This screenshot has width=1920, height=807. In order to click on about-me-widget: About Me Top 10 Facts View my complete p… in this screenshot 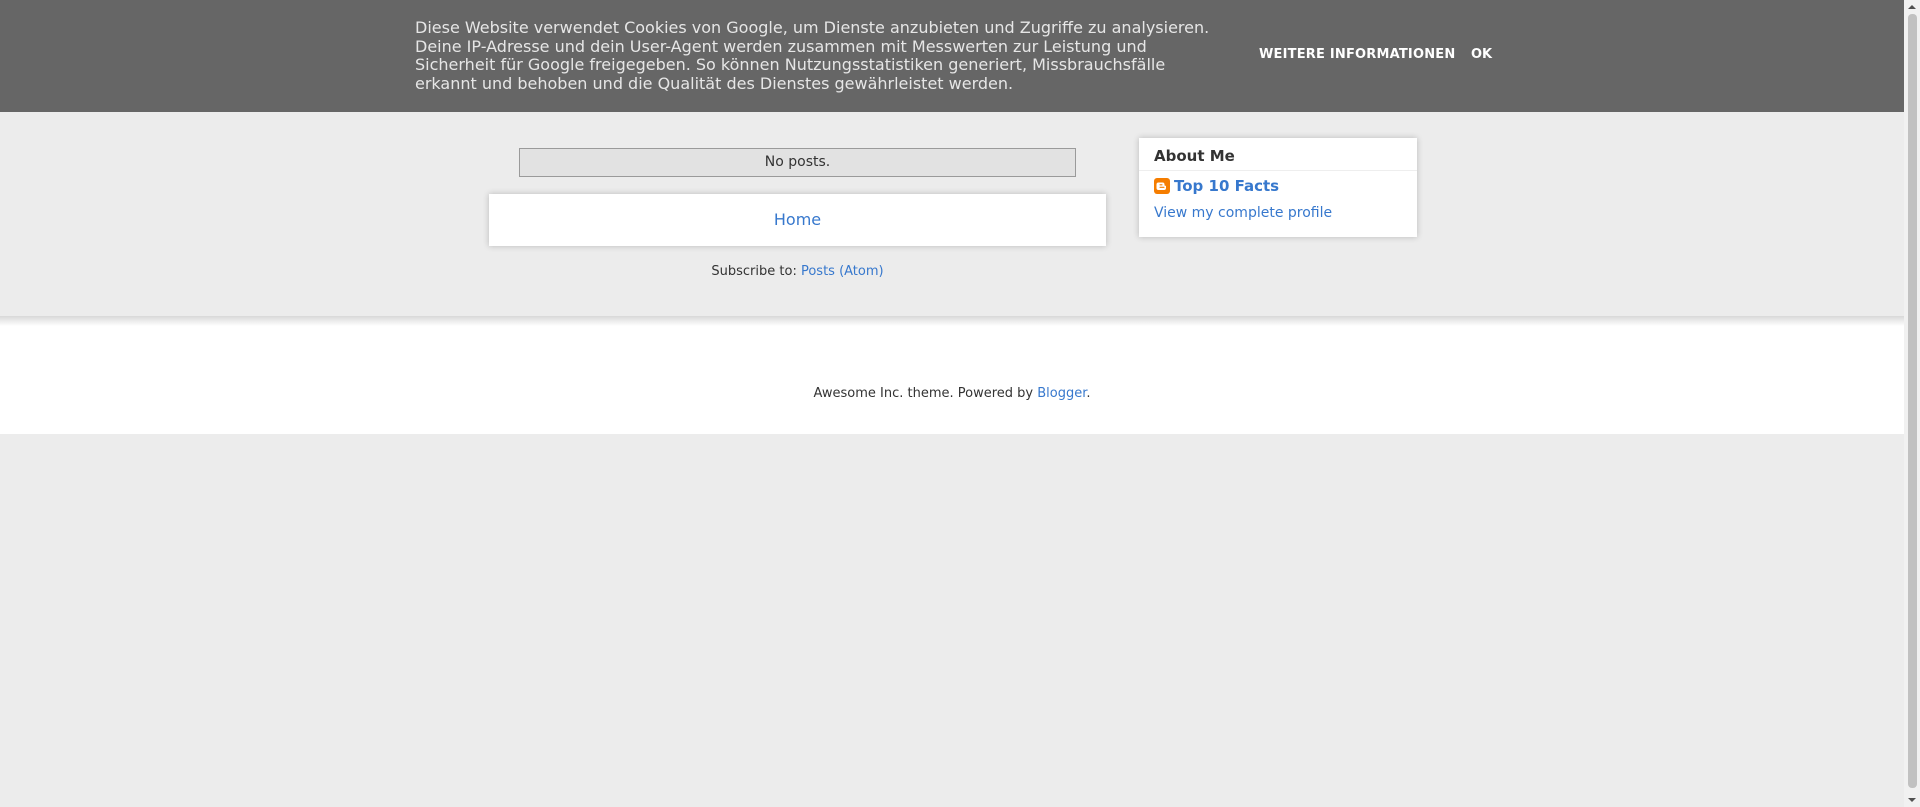, I will do `click(1278, 187)`.